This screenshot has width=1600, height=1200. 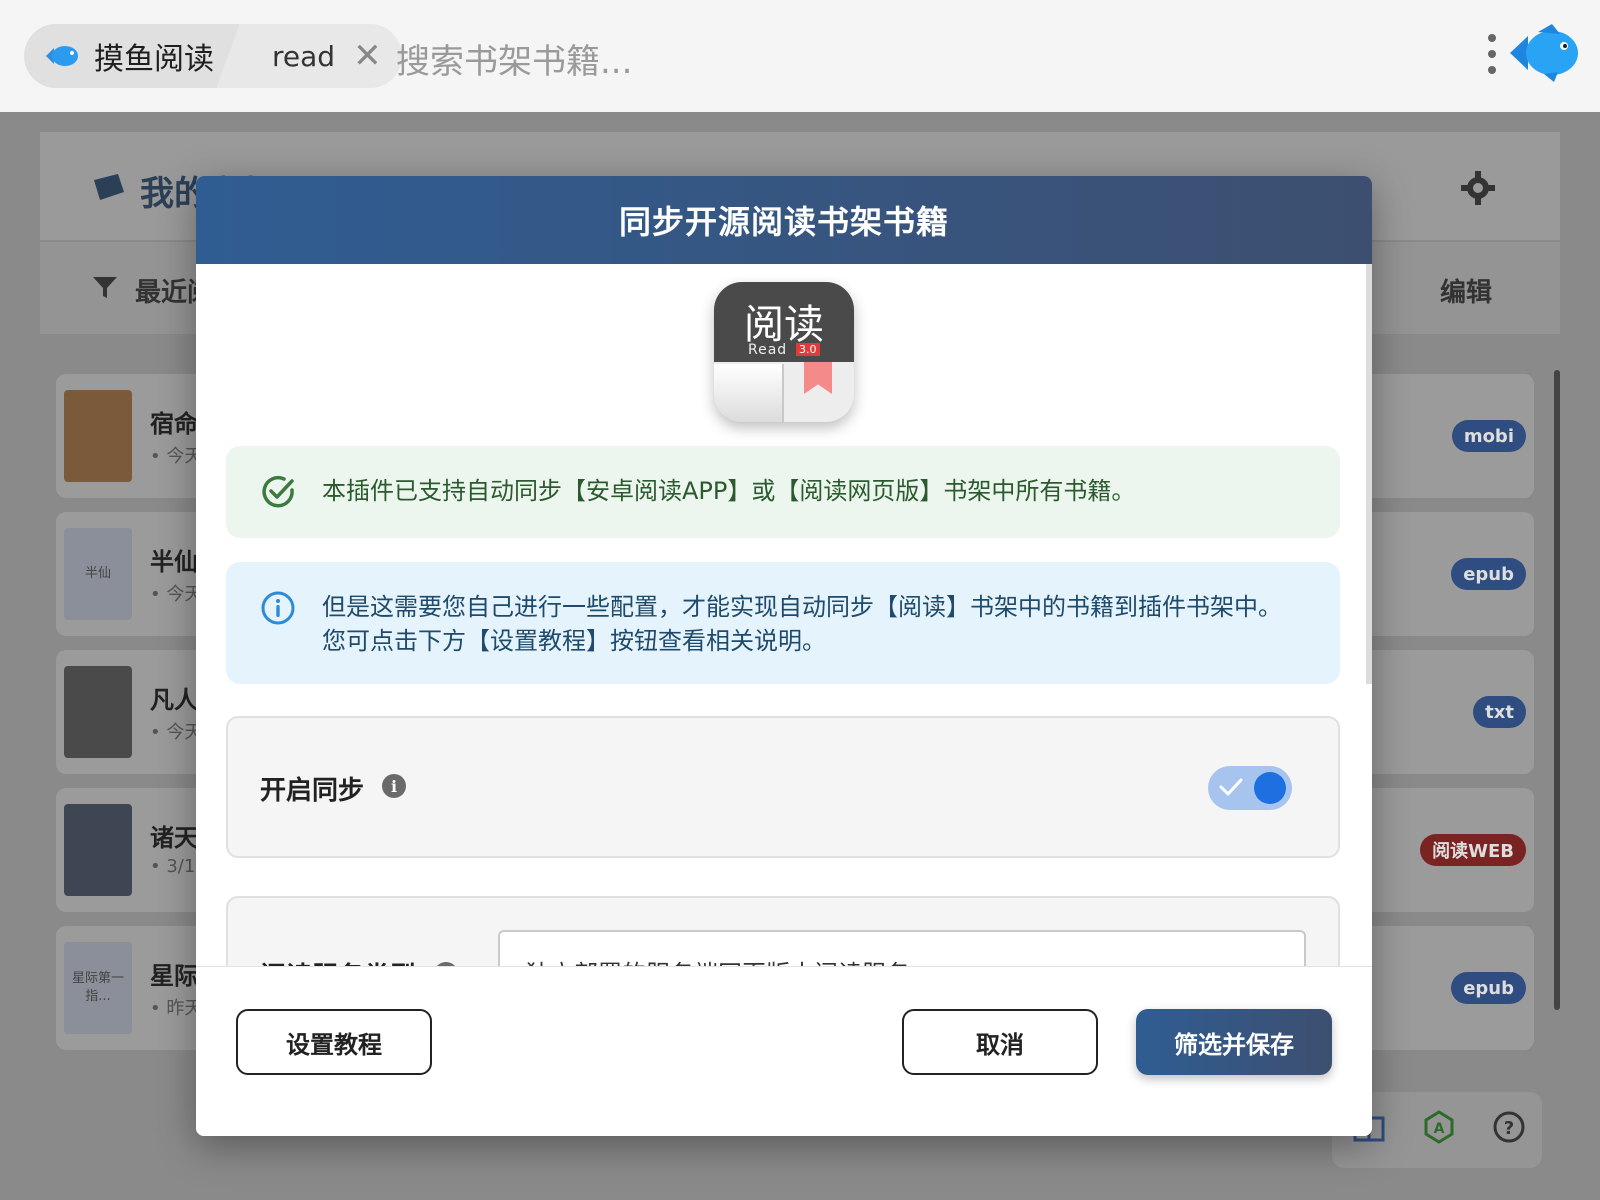 What do you see at coordinates (304, 56) in the screenshot?
I see `read-tab-label: read` at bounding box center [304, 56].